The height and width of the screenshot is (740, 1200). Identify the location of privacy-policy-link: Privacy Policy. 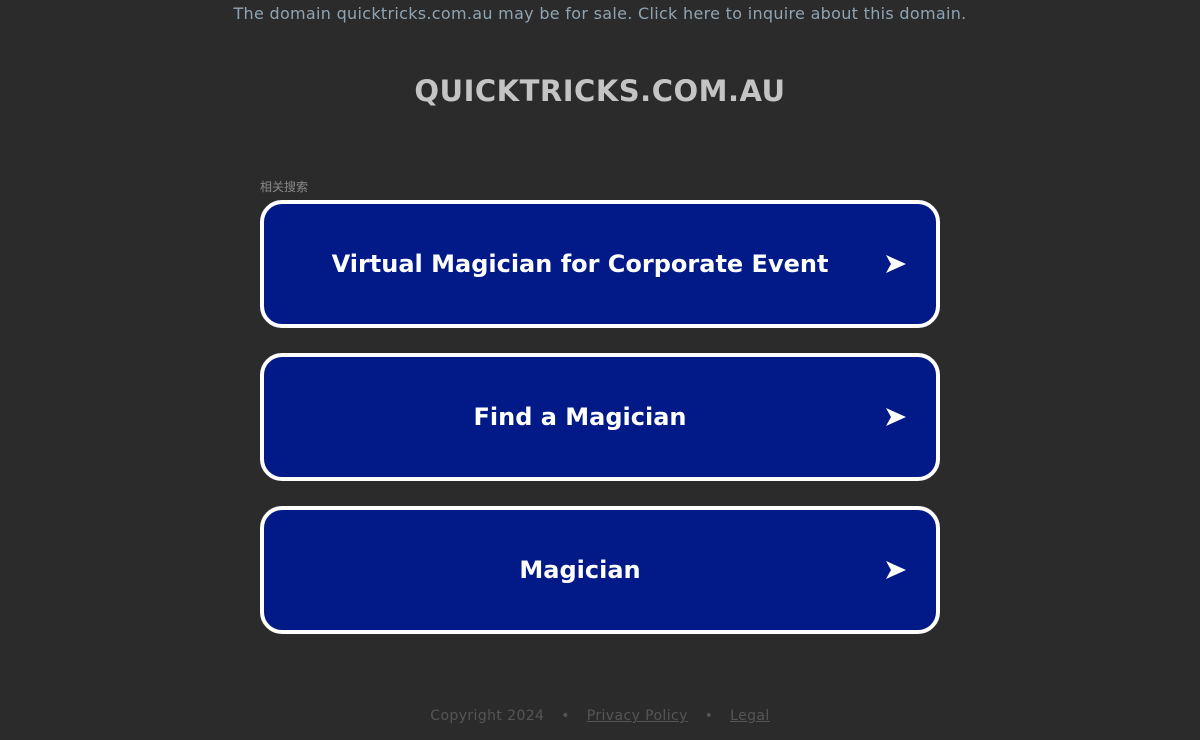
(637, 716).